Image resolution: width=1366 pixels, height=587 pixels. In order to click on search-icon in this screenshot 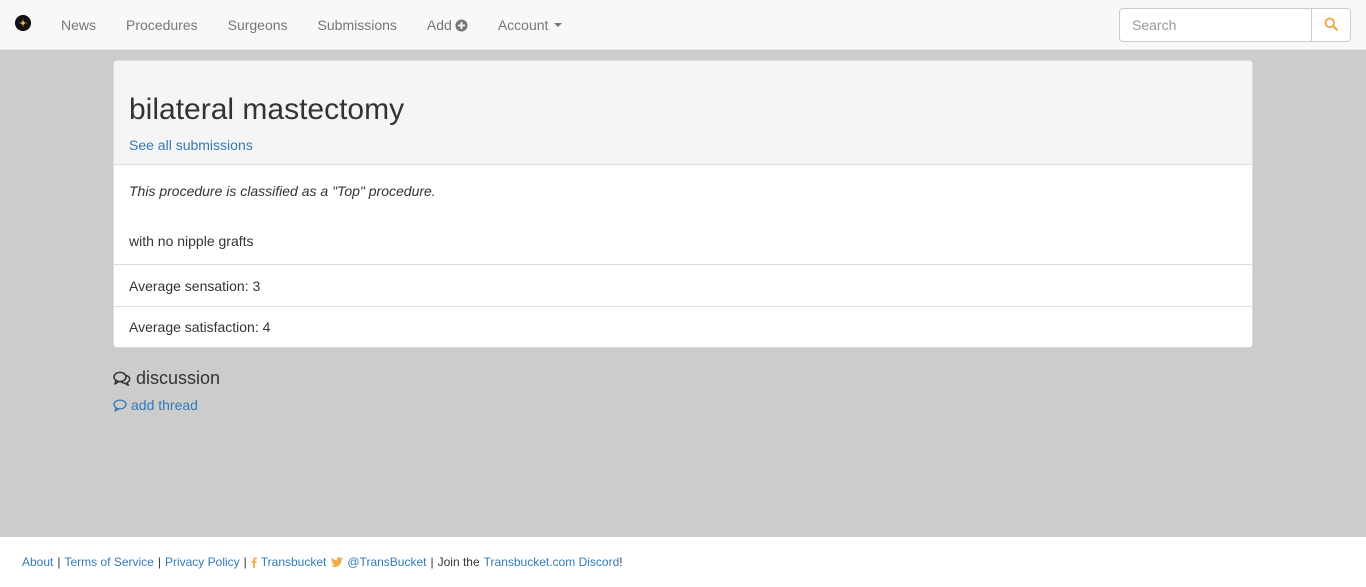, I will do `click(1331, 25)`.